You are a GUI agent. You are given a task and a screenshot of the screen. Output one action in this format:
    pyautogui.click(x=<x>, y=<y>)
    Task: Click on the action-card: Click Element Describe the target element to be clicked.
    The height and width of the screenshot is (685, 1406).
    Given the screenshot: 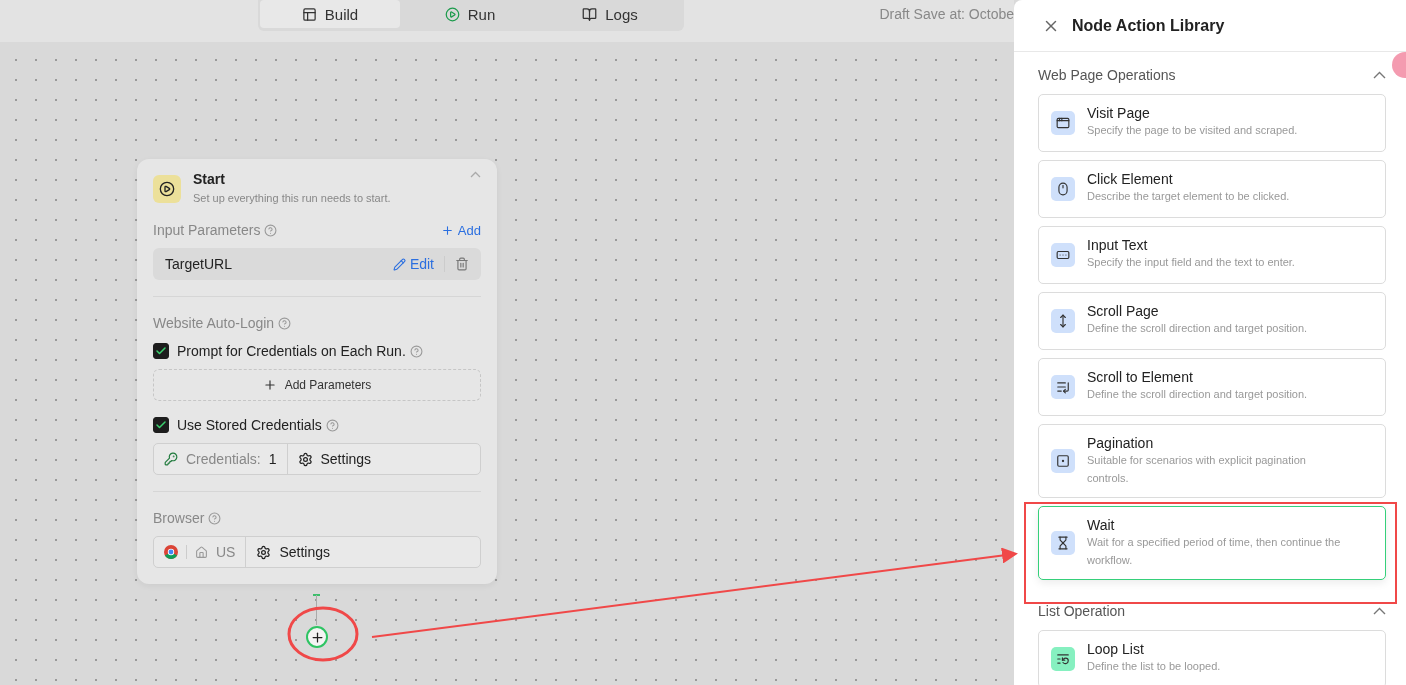 What is the action you would take?
    pyautogui.click(x=1212, y=189)
    